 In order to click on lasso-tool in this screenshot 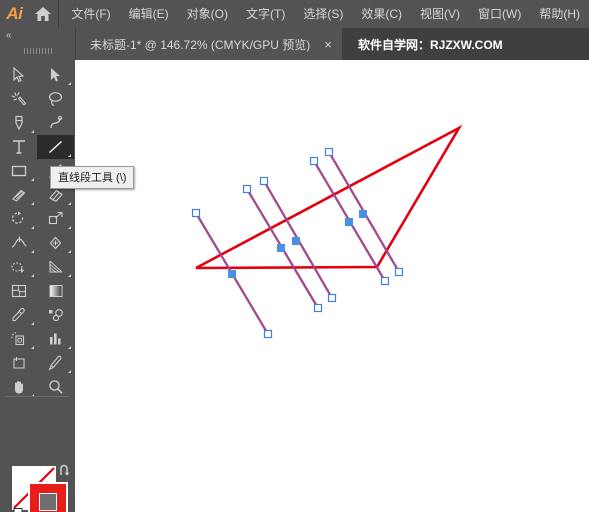, I will do `click(55, 99)`.